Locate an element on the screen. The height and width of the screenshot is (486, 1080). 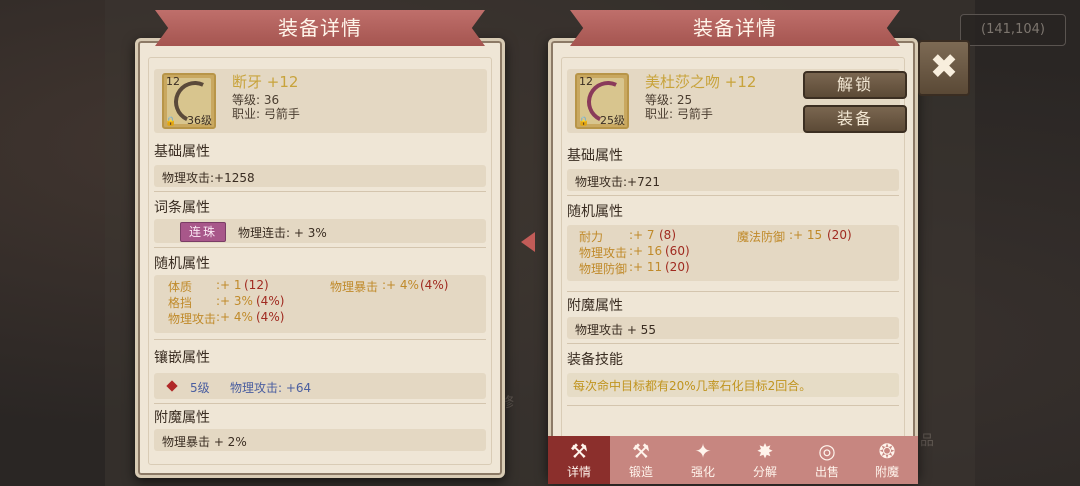
tab-sell: ◎ 出售 is located at coordinates (827, 460).